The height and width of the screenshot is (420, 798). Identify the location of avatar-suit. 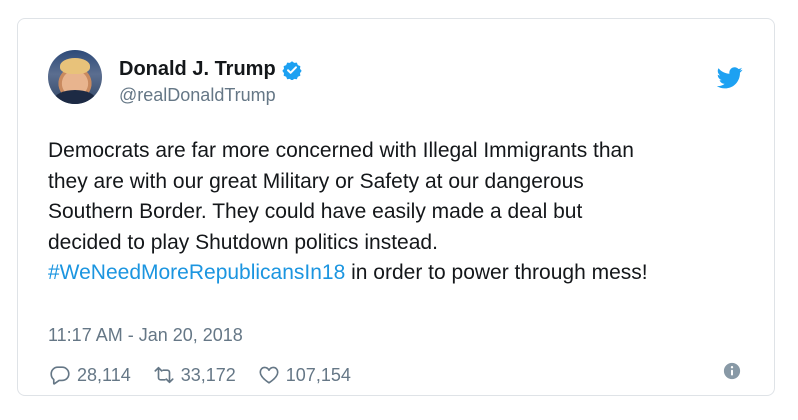
(75, 97).